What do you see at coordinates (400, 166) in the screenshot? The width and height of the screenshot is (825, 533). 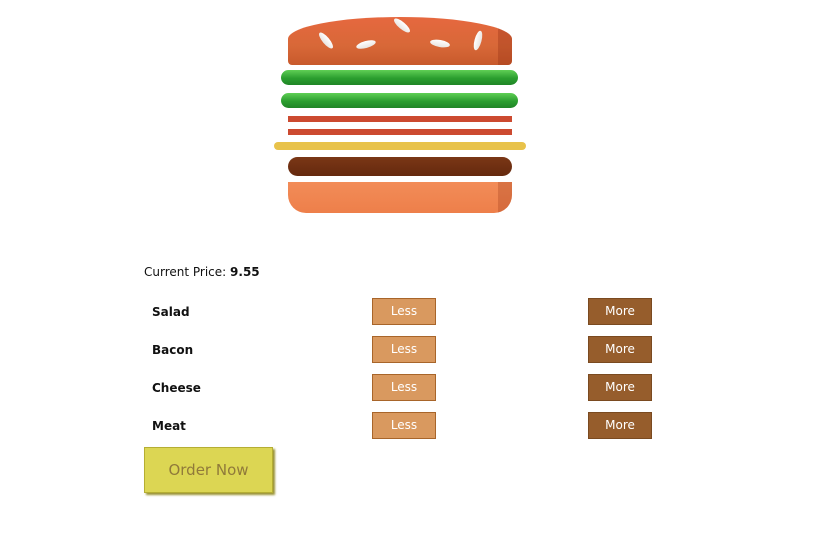 I see `meat-layer` at bounding box center [400, 166].